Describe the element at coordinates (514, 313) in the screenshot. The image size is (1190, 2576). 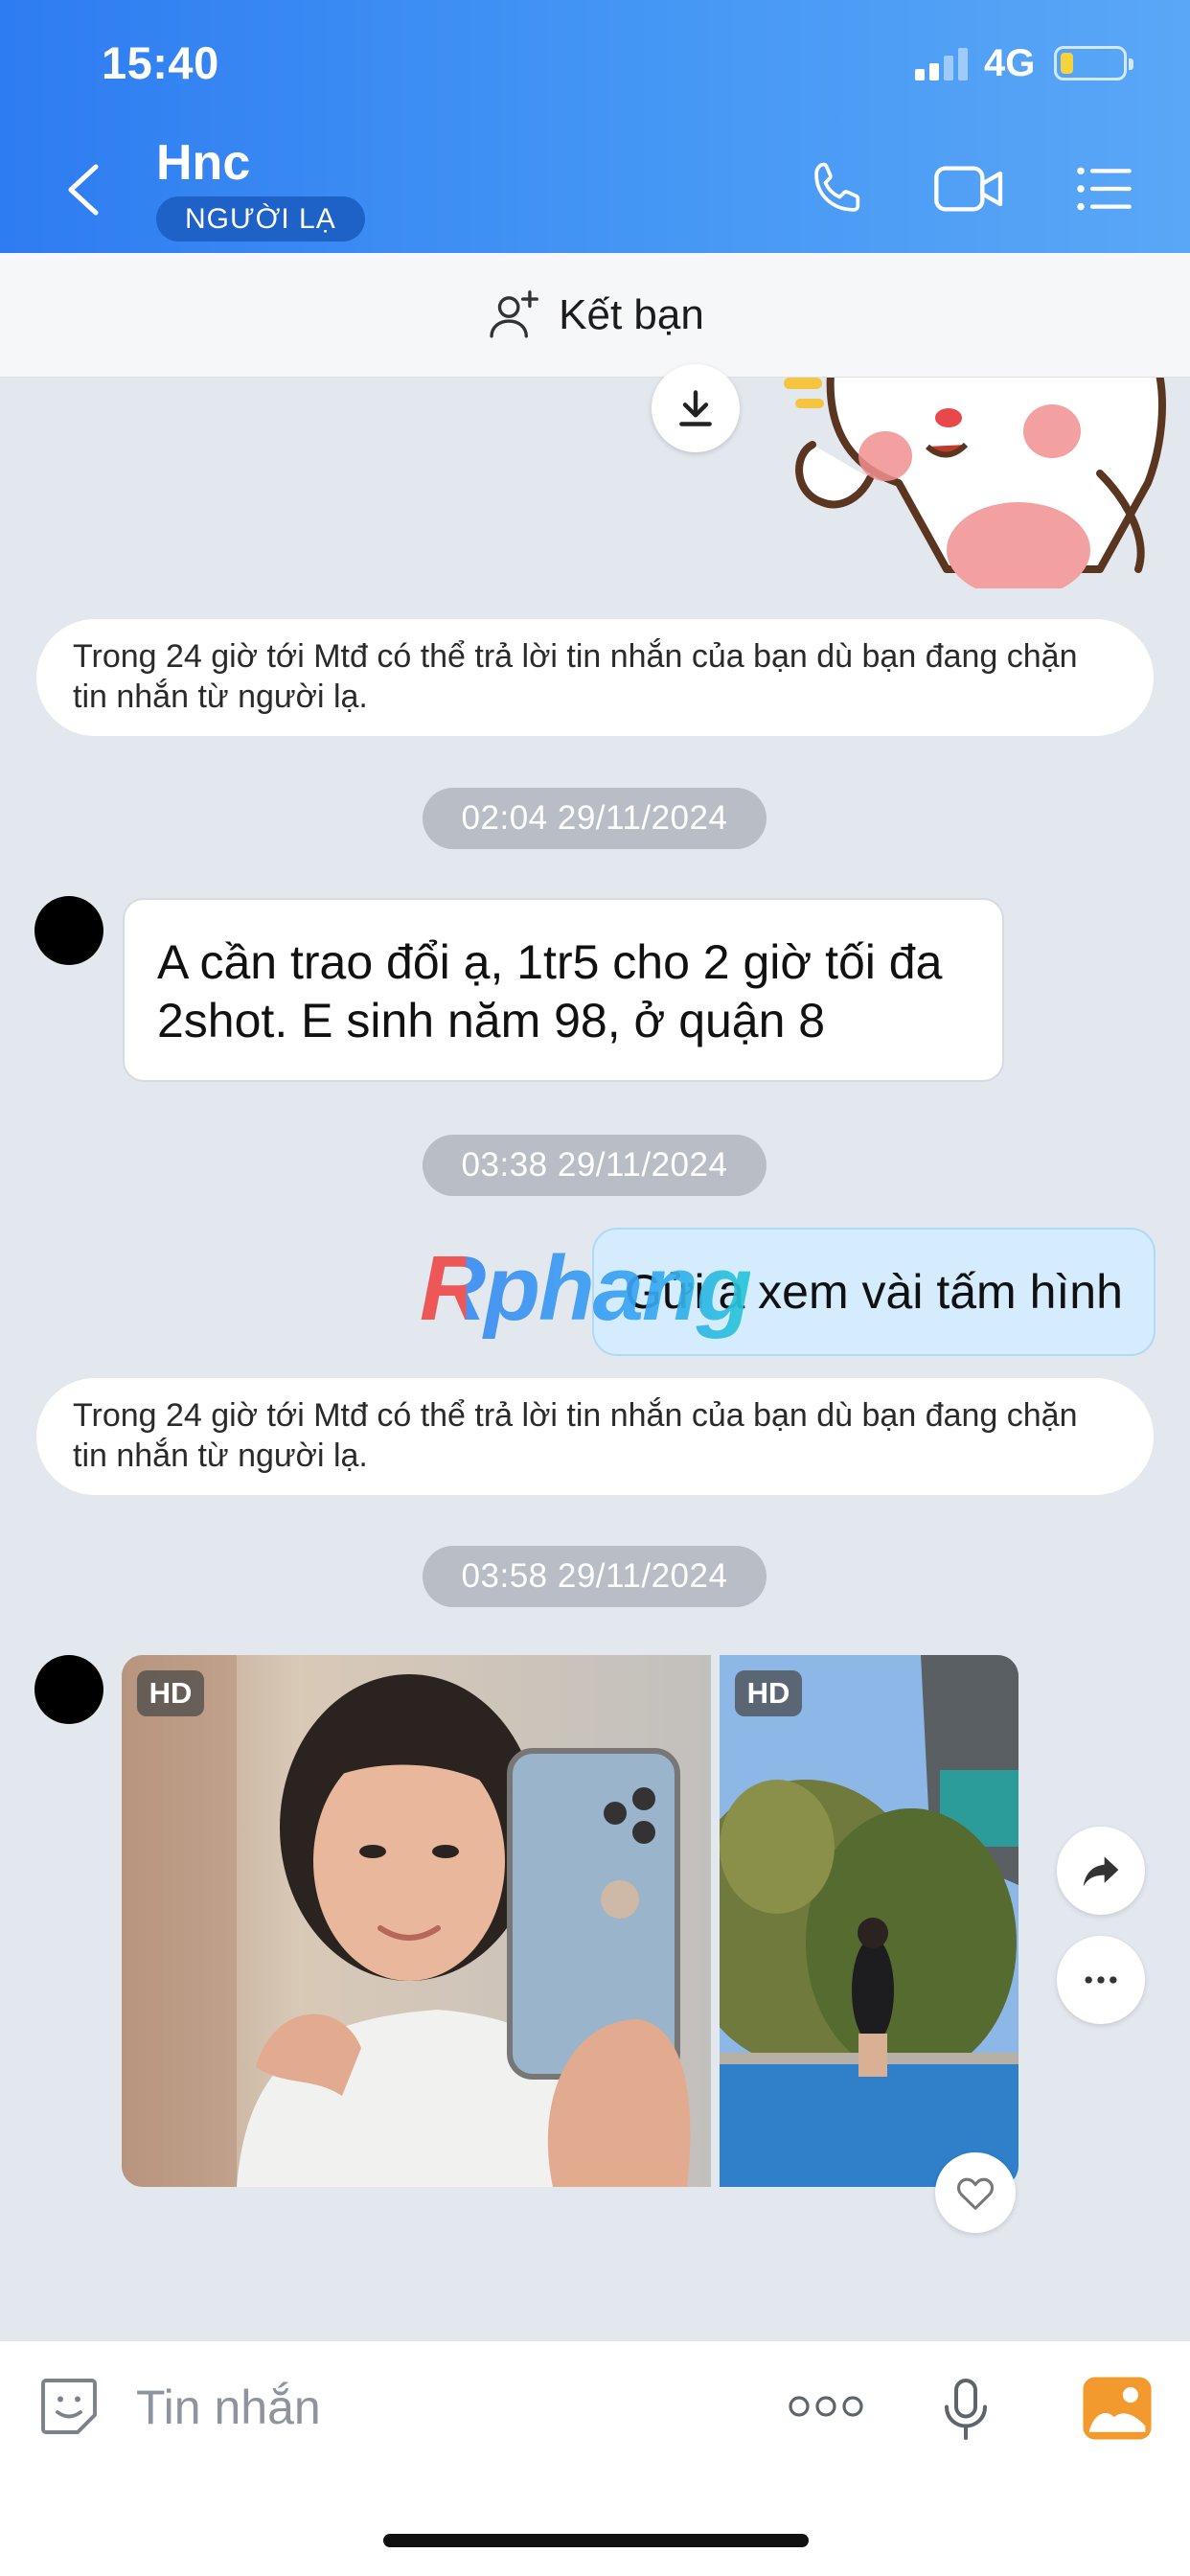
I see `add-friend-icon` at that location.